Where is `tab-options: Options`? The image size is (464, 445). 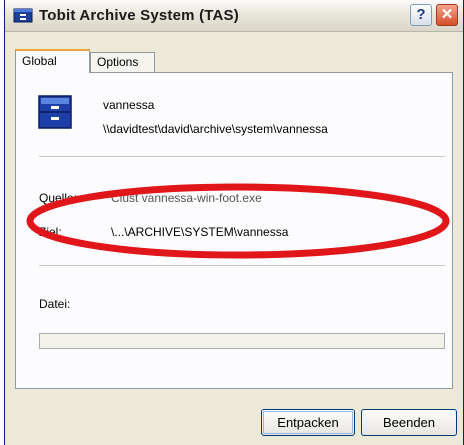
tab-options: Options is located at coordinates (122, 62).